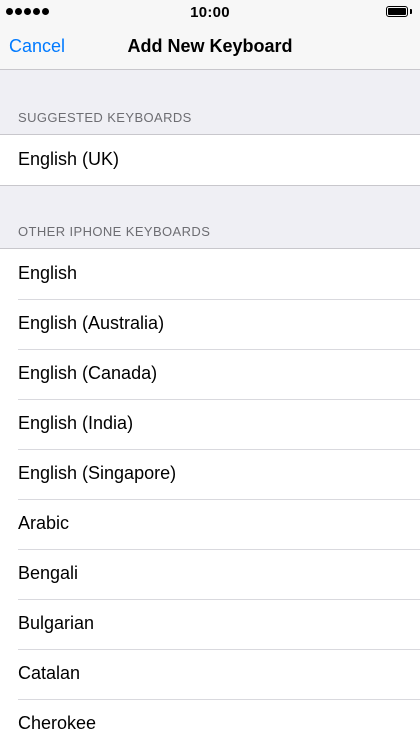 This screenshot has height=749, width=420. Describe the element at coordinates (210, 624) in the screenshot. I see `list-item: Bulgarian` at that location.